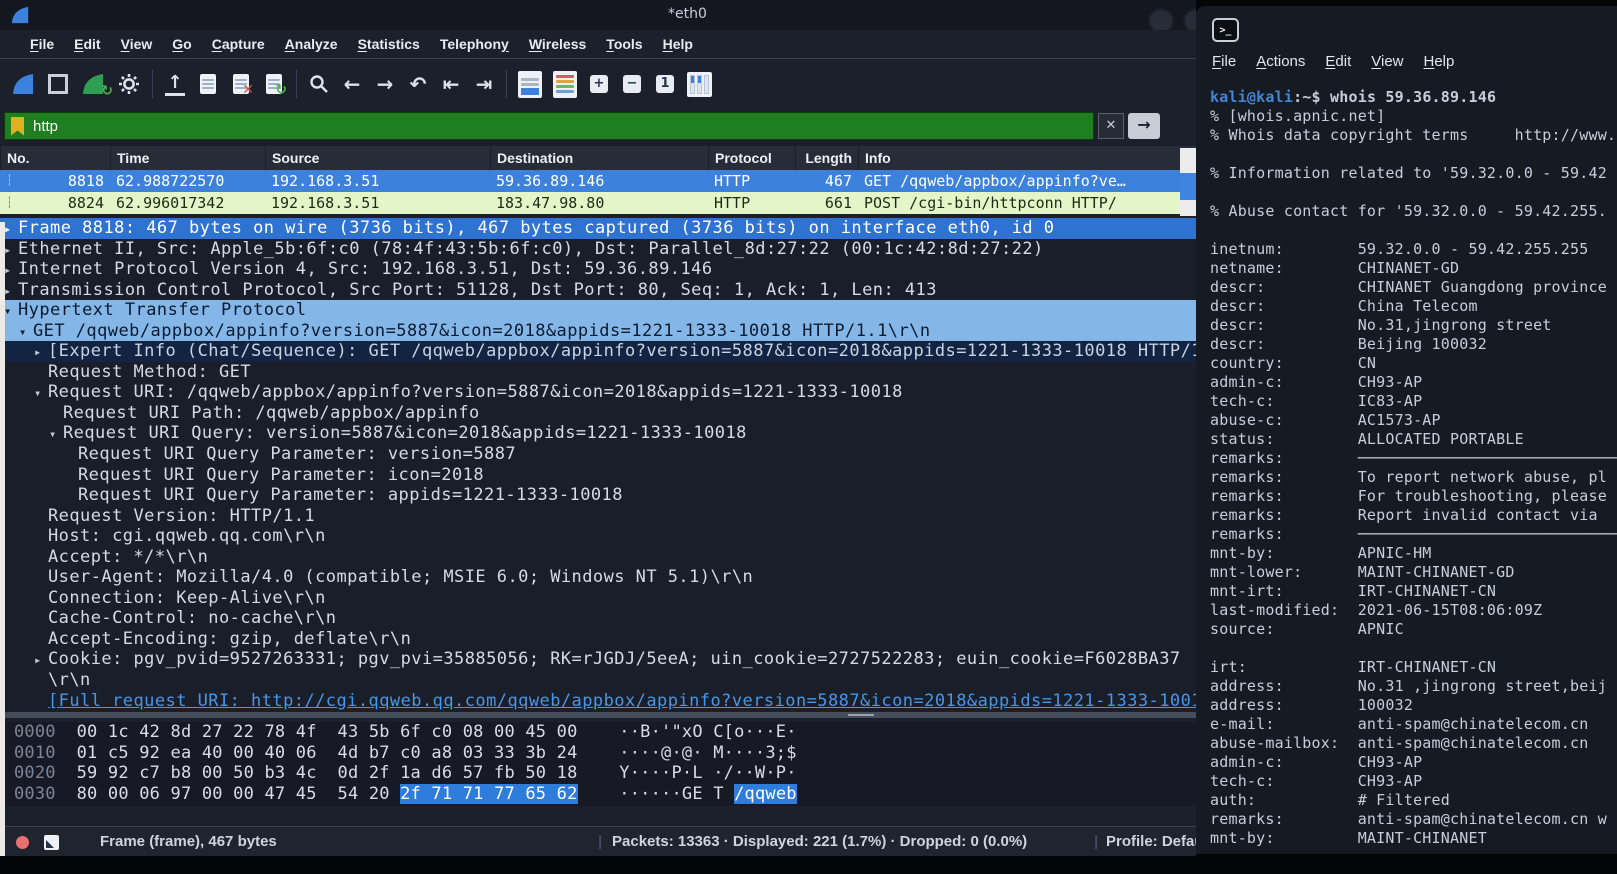 This screenshot has width=1617, height=874. What do you see at coordinates (418, 84) in the screenshot?
I see `go-to-packet-icon: ↶` at bounding box center [418, 84].